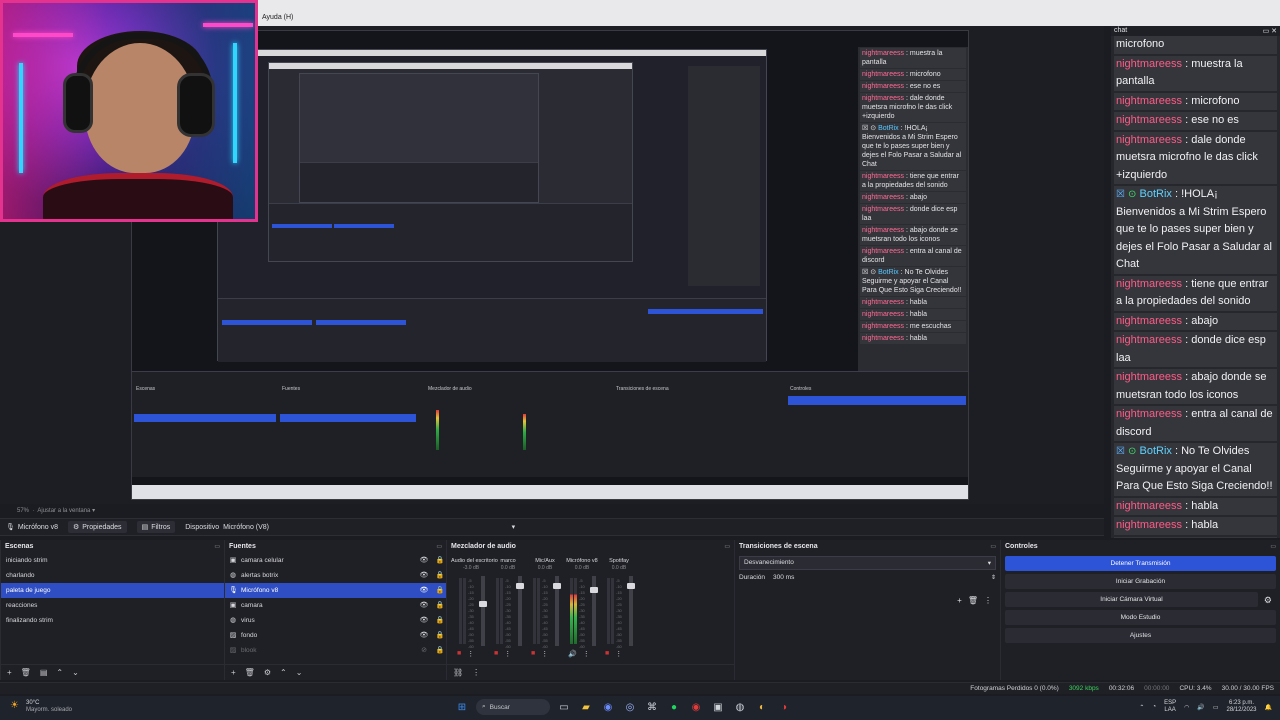 The image size is (1280, 720). Describe the element at coordinates (572, 654) in the screenshot. I see `speaker-icon: 🔊` at that location.